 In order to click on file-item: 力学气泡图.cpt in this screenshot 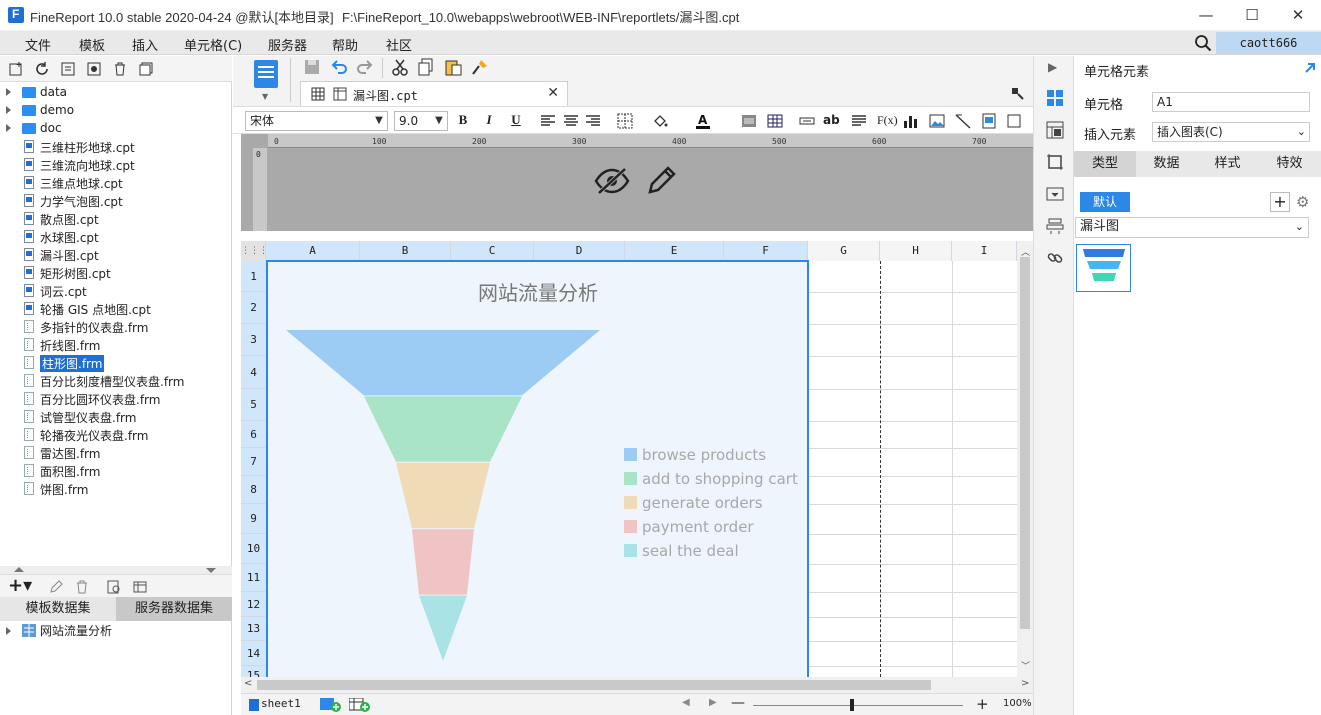, I will do `click(116, 201)`.